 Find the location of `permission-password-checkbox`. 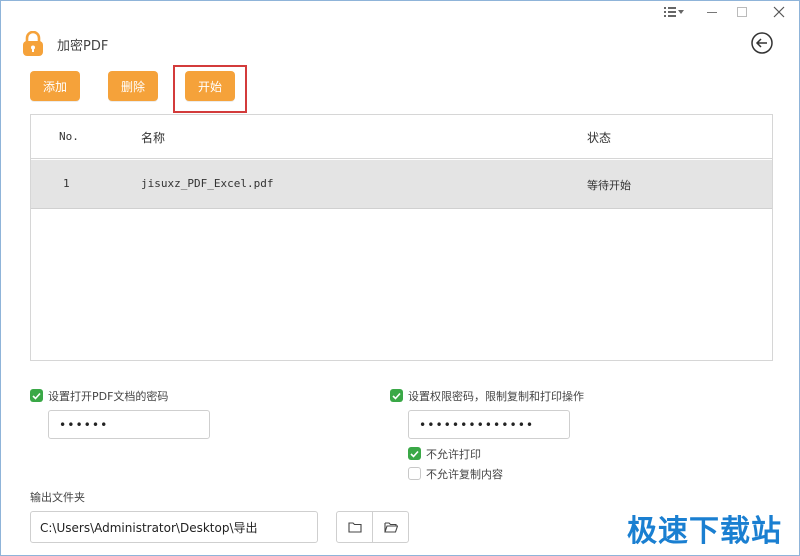

permission-password-checkbox is located at coordinates (396, 395).